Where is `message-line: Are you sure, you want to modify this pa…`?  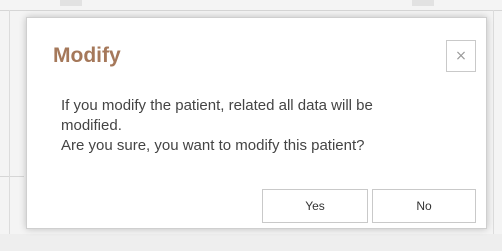 message-line: Are you sure, you want to modify this pa… is located at coordinates (213, 145).